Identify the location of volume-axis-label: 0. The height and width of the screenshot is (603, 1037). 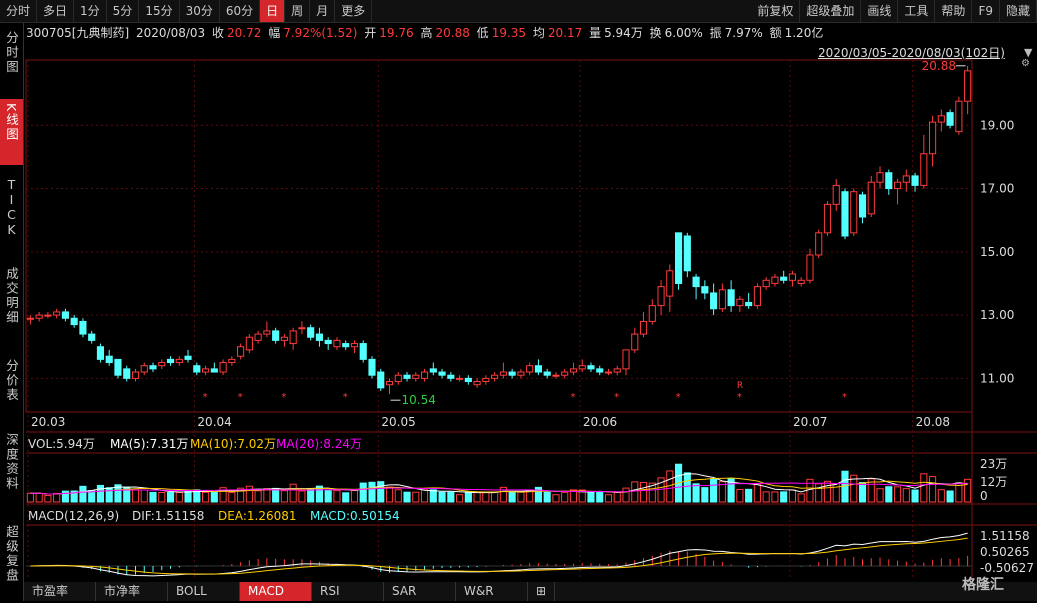
(984, 496).